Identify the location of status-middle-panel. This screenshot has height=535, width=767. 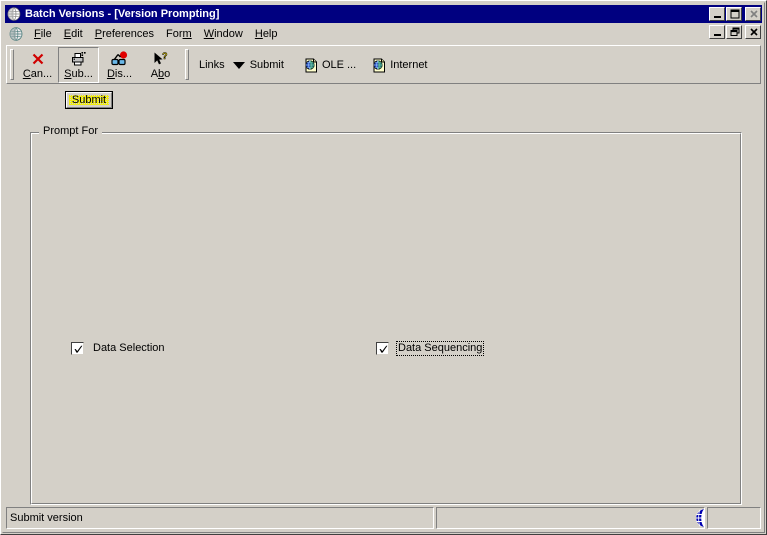
(570, 518).